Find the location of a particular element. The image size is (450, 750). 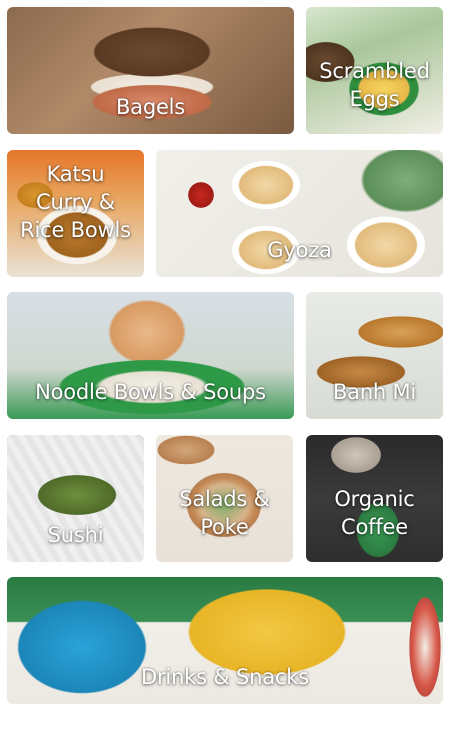

category-tile-noodle-bowls-soups: Noodle Bowls & Soups is located at coordinates (150, 355).